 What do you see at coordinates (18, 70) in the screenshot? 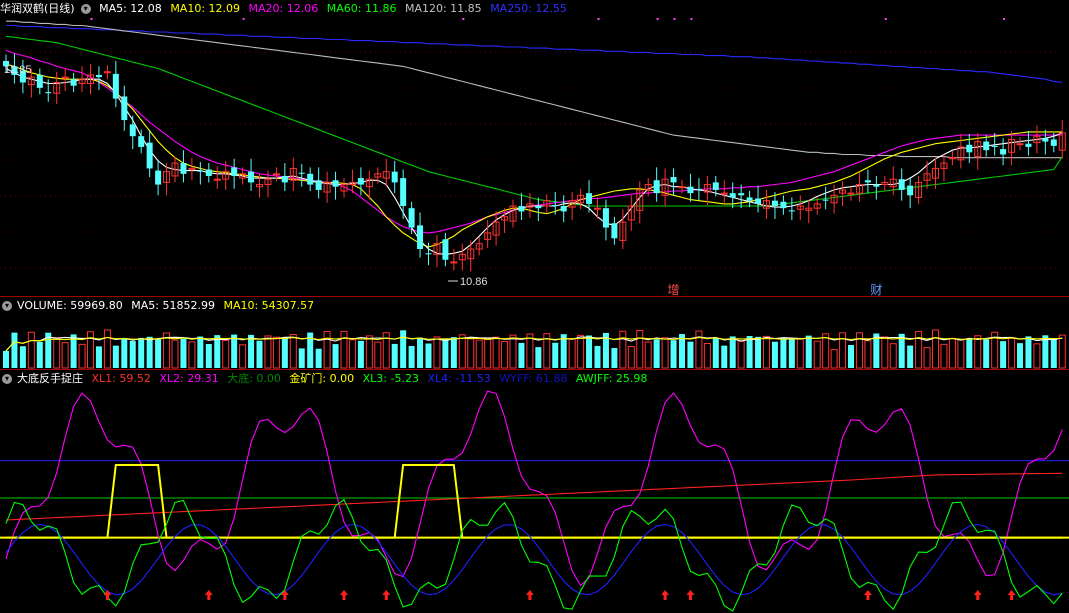
I see `high-price-label: 12.85` at bounding box center [18, 70].